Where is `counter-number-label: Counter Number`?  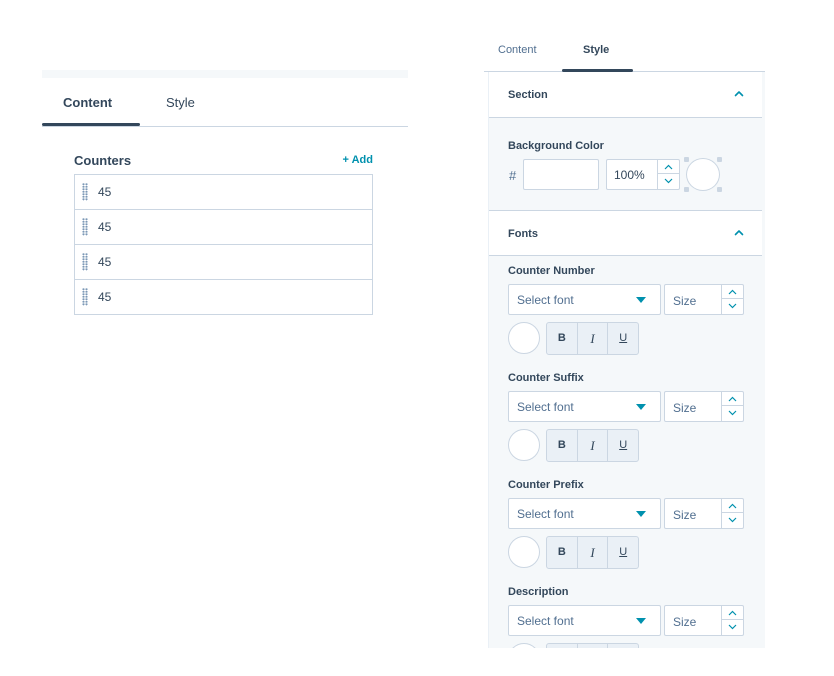
counter-number-label: Counter Number is located at coordinates (551, 271).